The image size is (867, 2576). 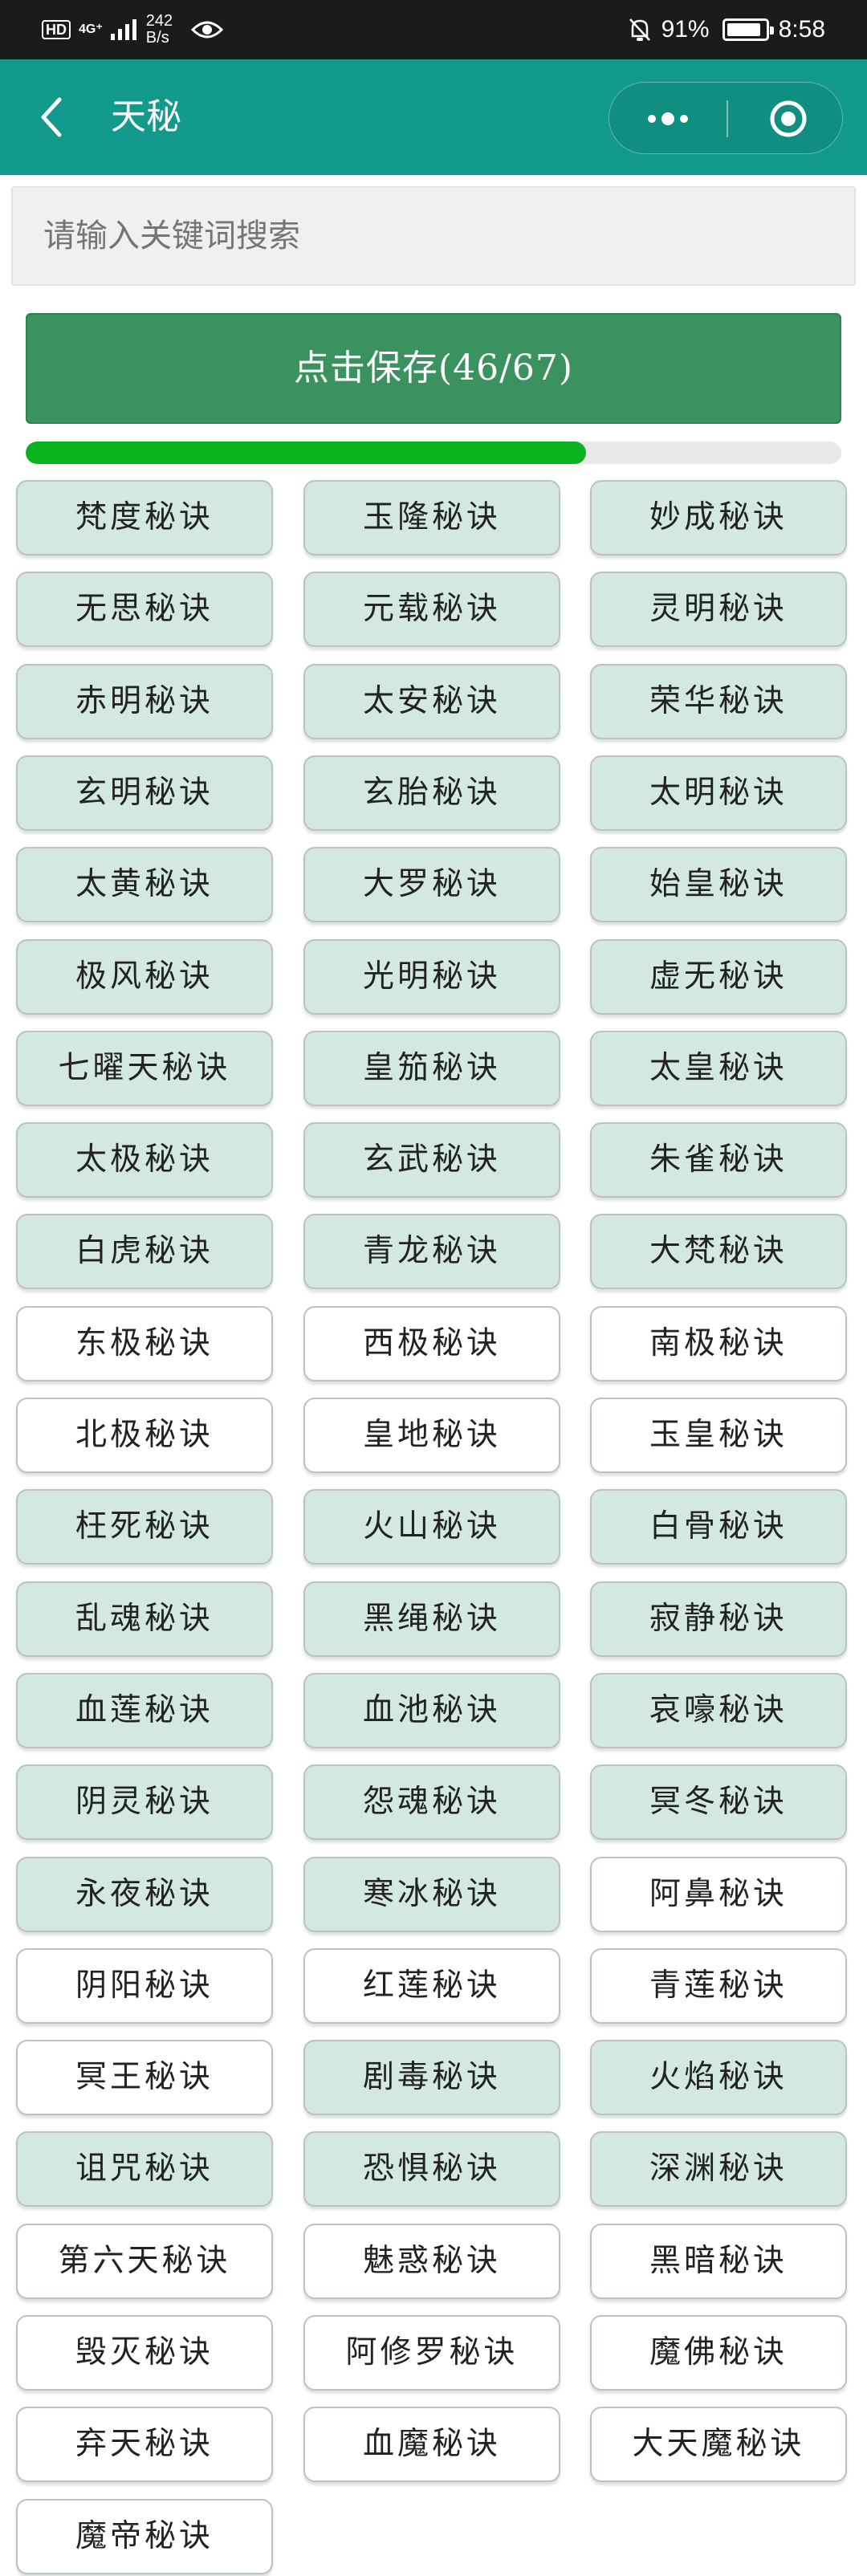 What do you see at coordinates (719, 1435) in the screenshot?
I see `secret-item-button: 玉皇秘诀` at bounding box center [719, 1435].